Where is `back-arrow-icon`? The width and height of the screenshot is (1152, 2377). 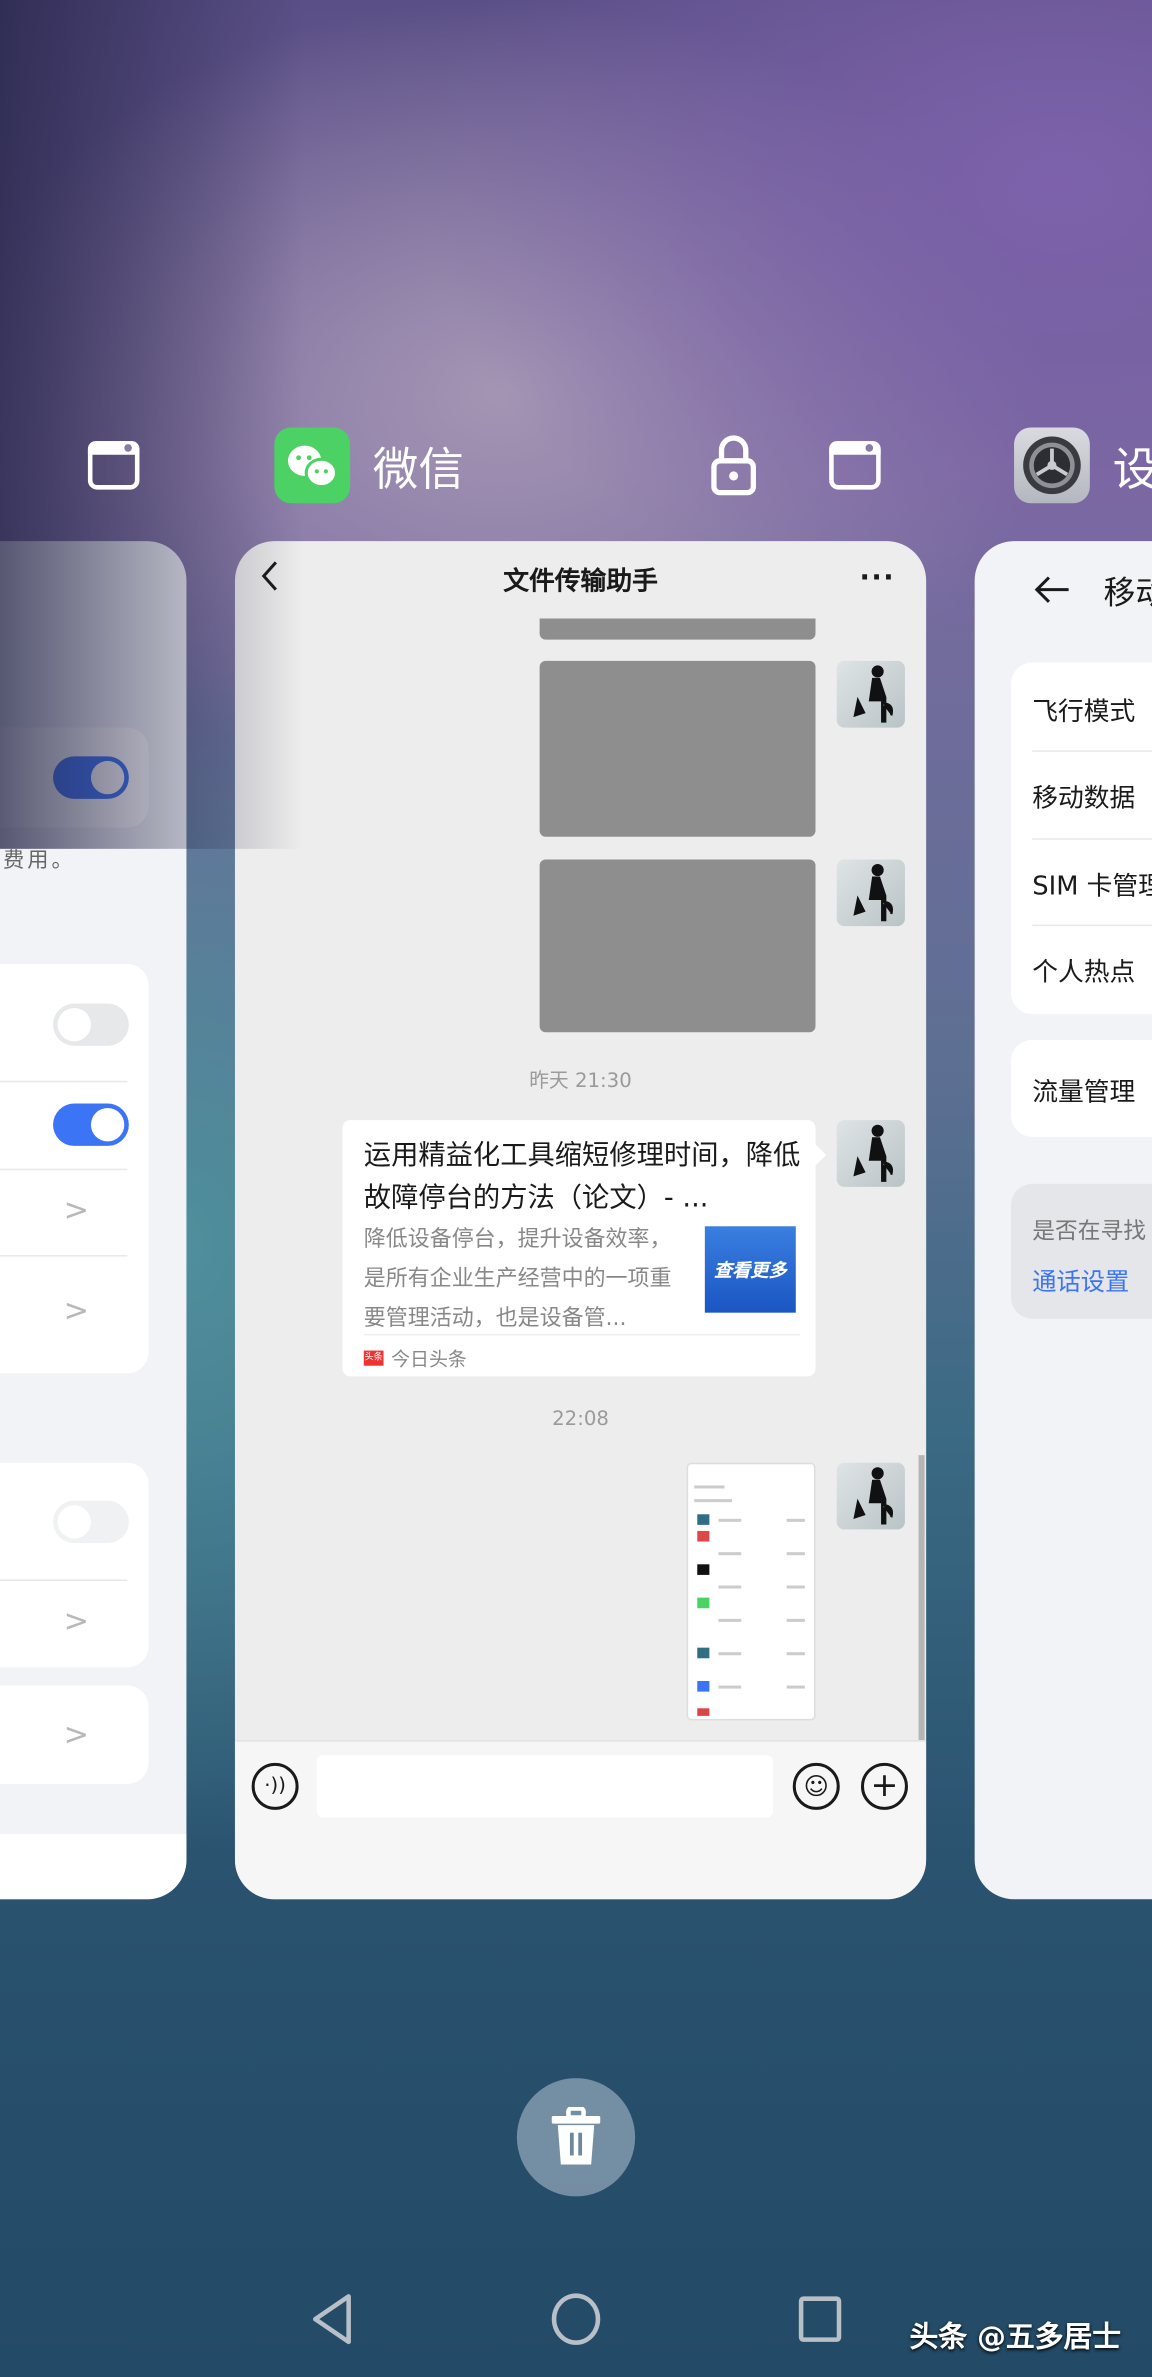
back-arrow-icon is located at coordinates (1051, 592).